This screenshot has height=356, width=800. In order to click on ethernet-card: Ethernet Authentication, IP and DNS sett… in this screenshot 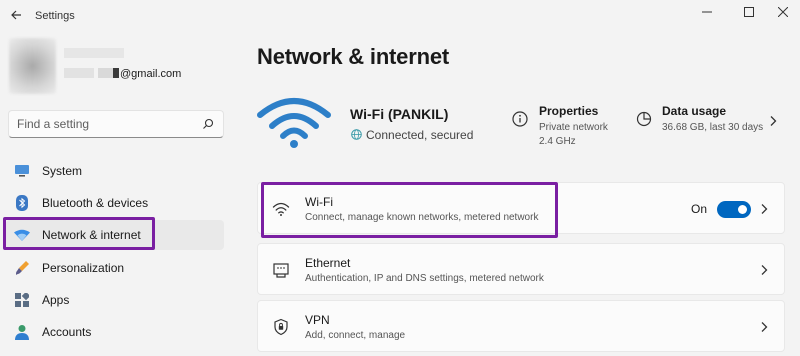, I will do `click(521, 269)`.